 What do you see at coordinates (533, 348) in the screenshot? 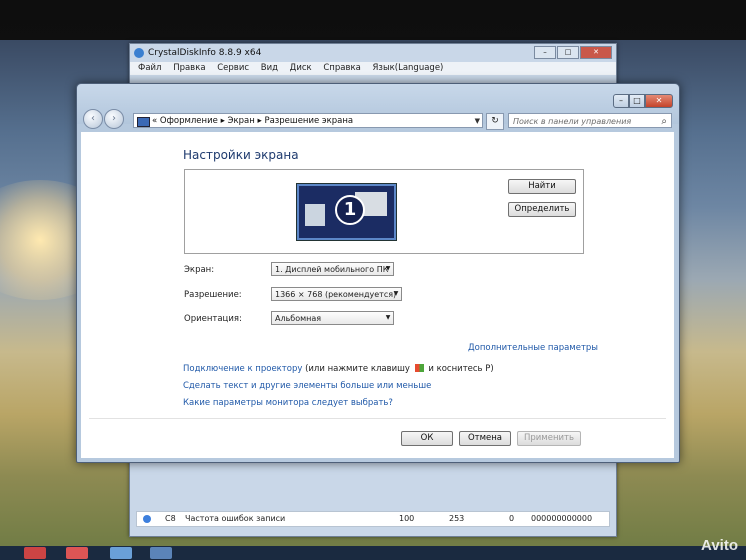
I see `advanced-settings-link: Дополнительные параметры` at bounding box center [533, 348].